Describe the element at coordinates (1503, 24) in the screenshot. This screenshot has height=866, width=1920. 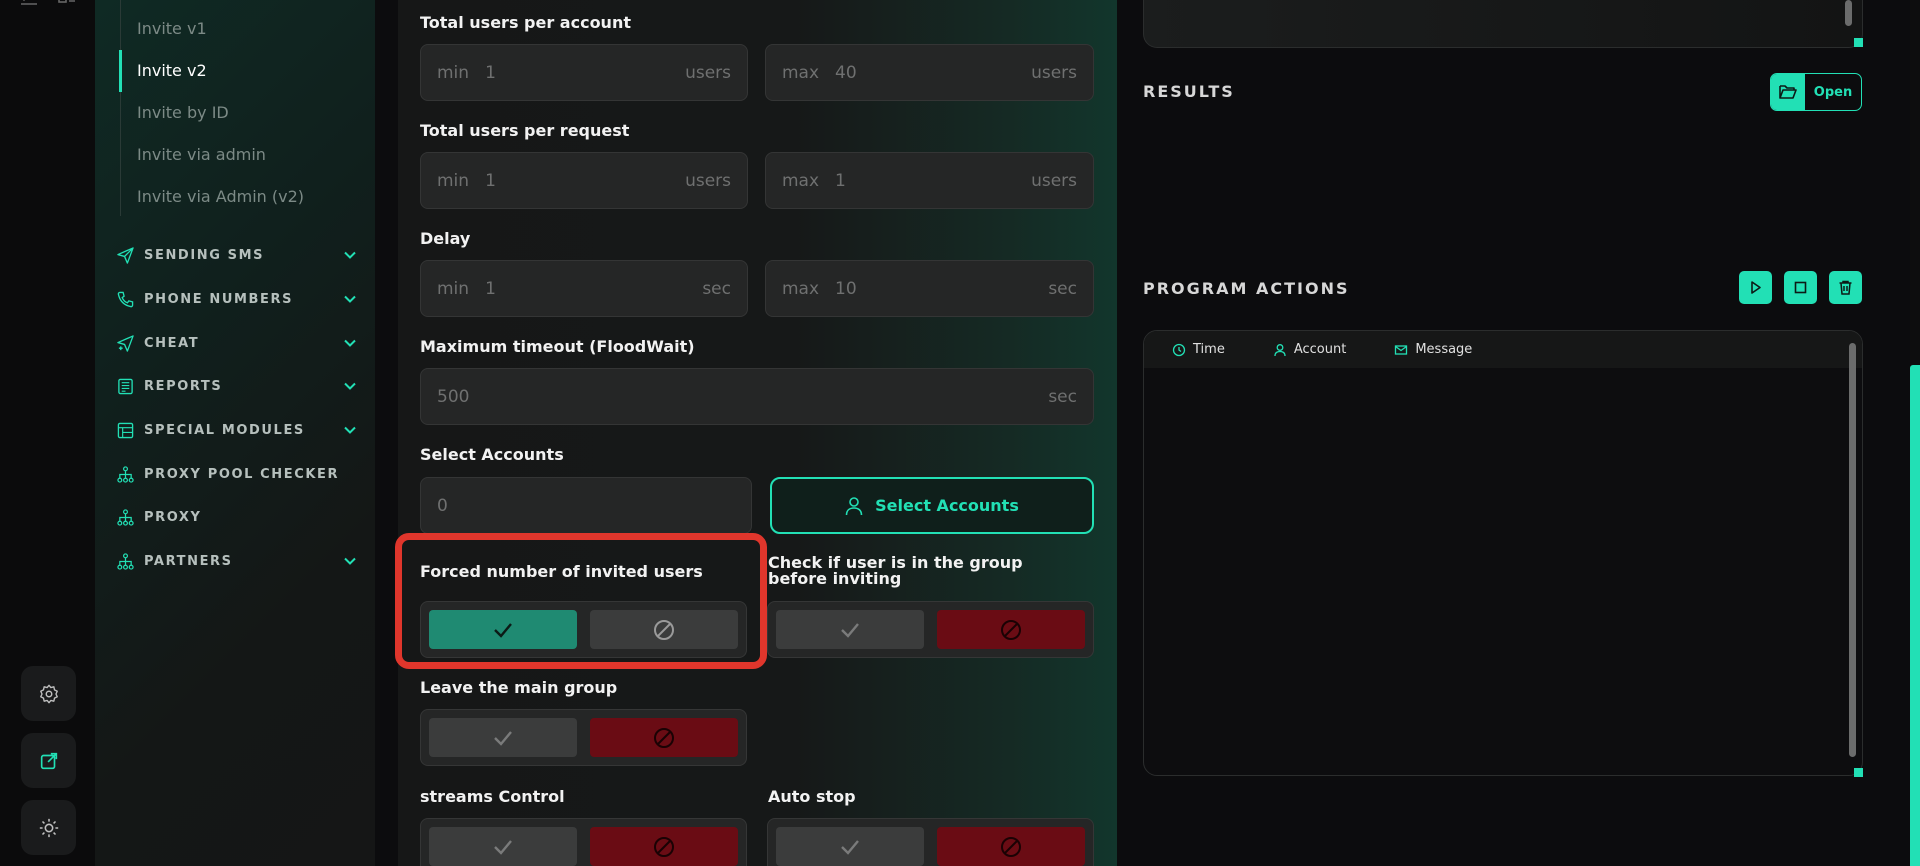
I see `input-textarea-panel` at that location.